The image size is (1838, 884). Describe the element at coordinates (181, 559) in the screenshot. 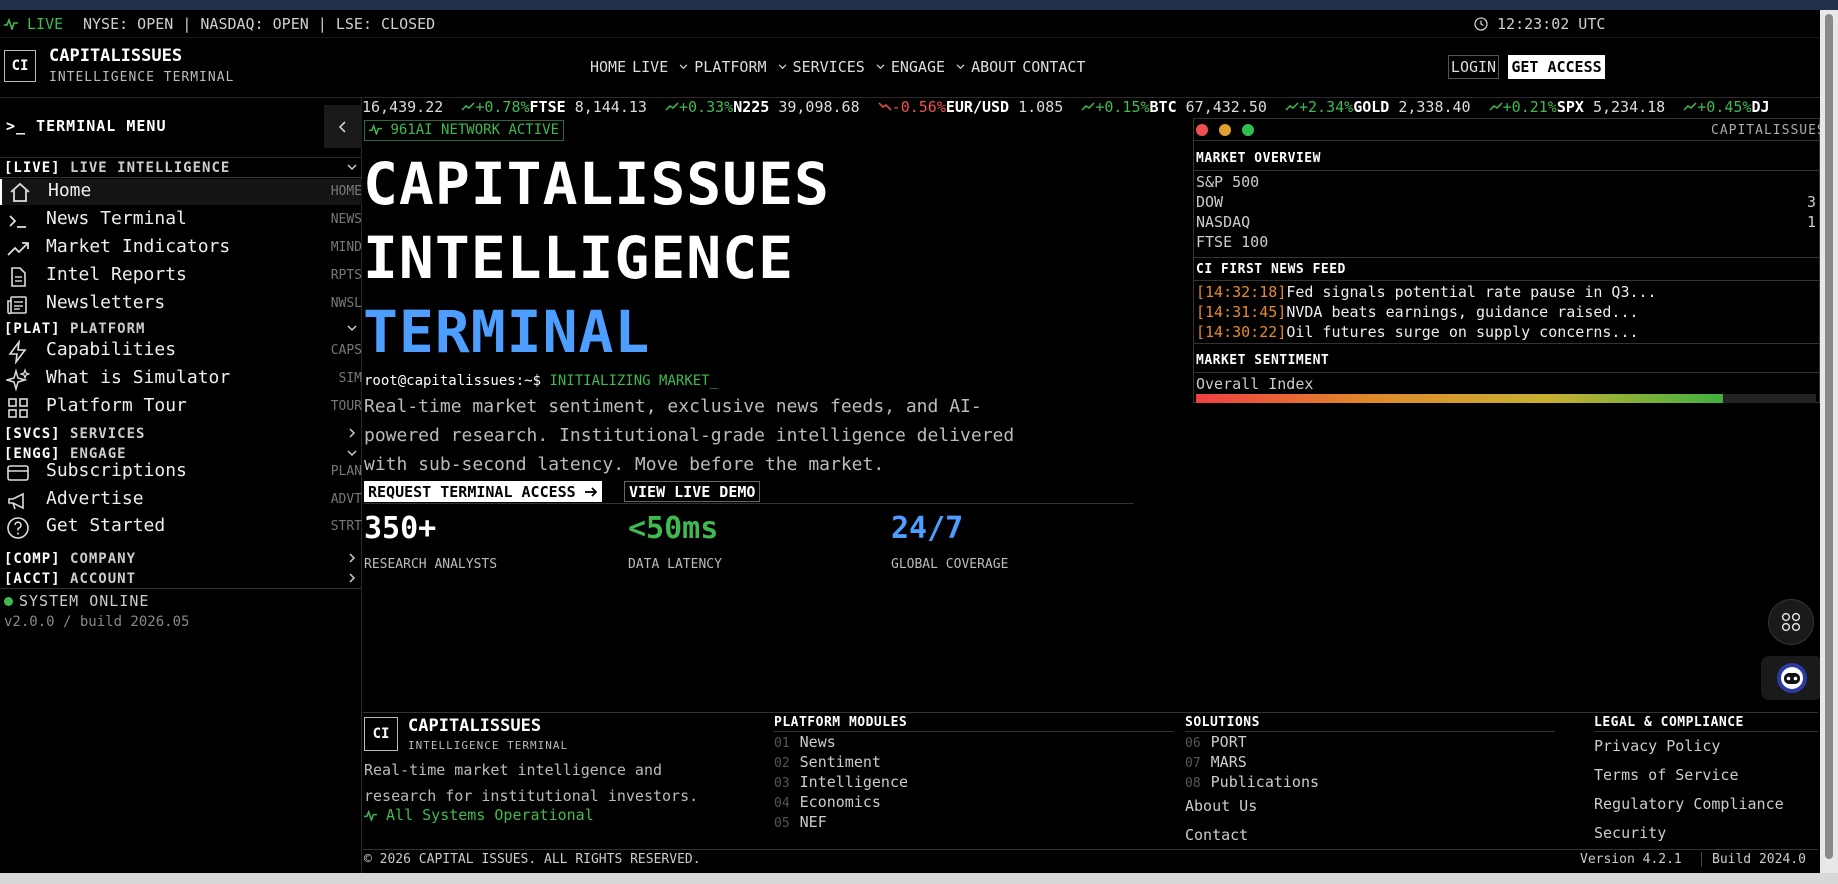

I see `section-company: [COMP] COMPANY` at that location.